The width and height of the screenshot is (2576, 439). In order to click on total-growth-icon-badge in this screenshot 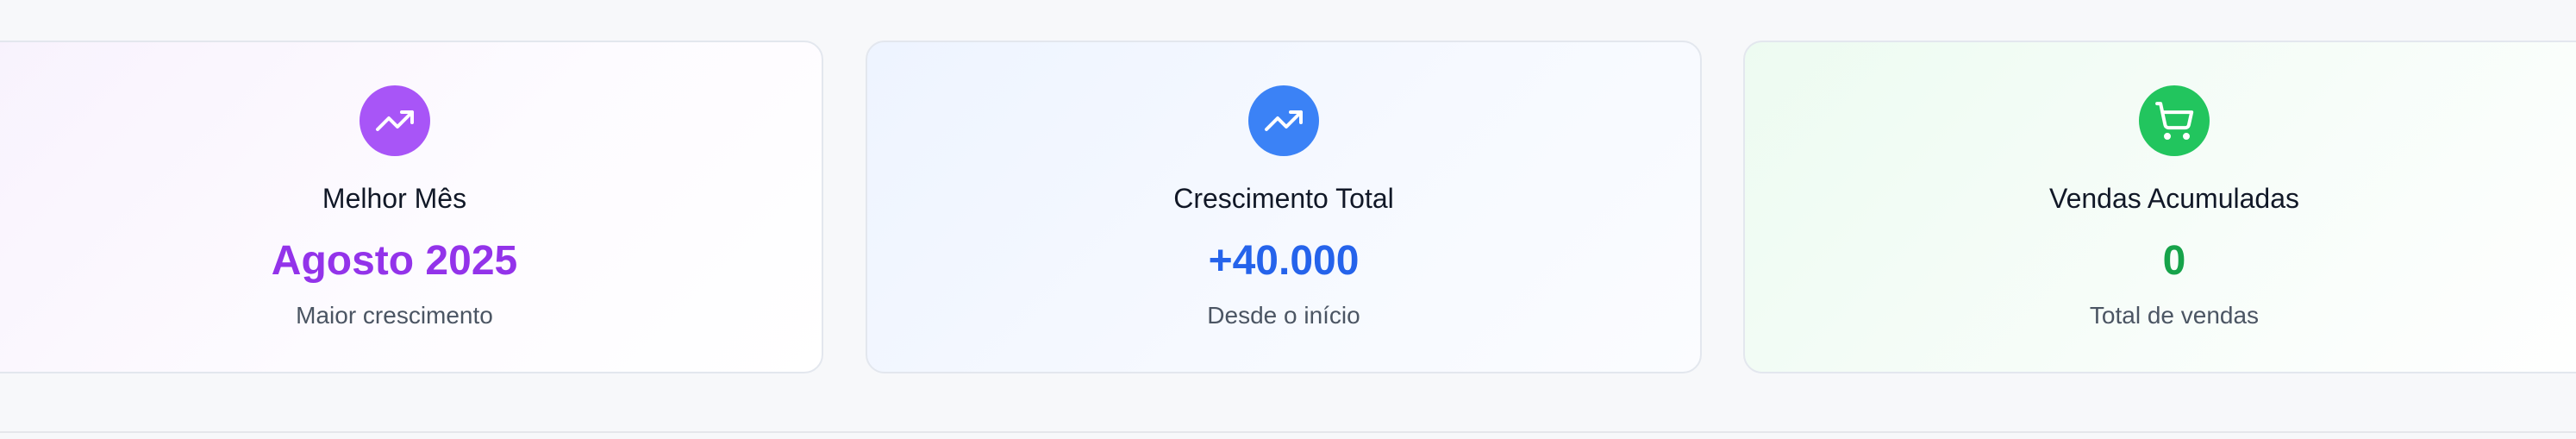, I will do `click(1283, 120)`.